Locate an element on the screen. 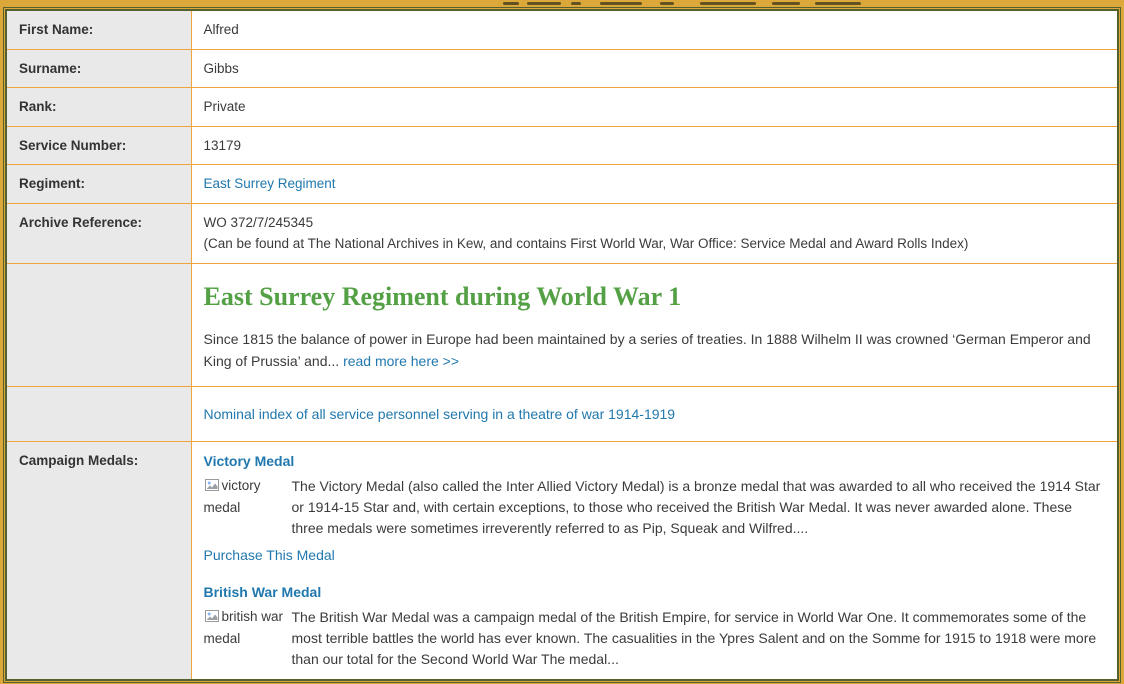 The width and height of the screenshot is (1124, 684). field-value: Private is located at coordinates (654, 107).